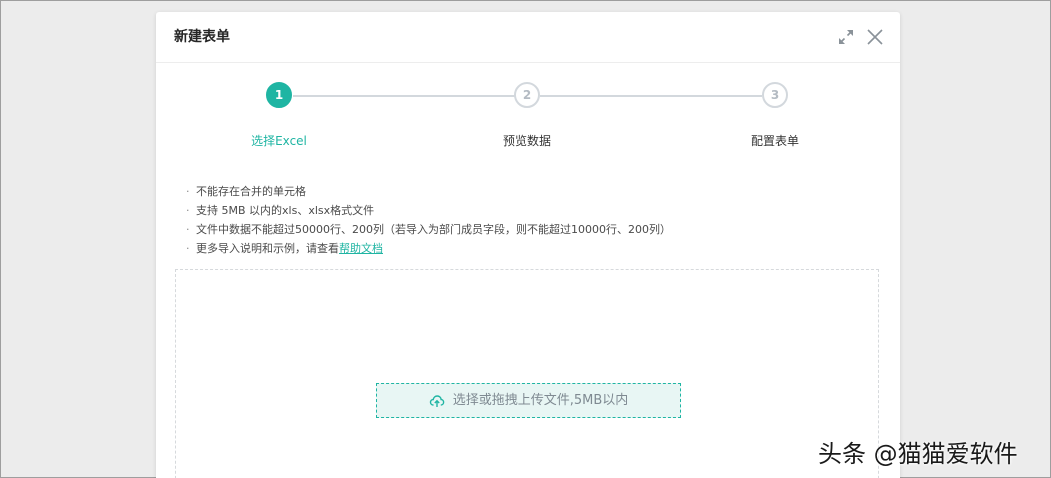 The height and width of the screenshot is (478, 1051). I want to click on upload-button: 选择或拖拽上传文件,5MB以内, so click(528, 400).